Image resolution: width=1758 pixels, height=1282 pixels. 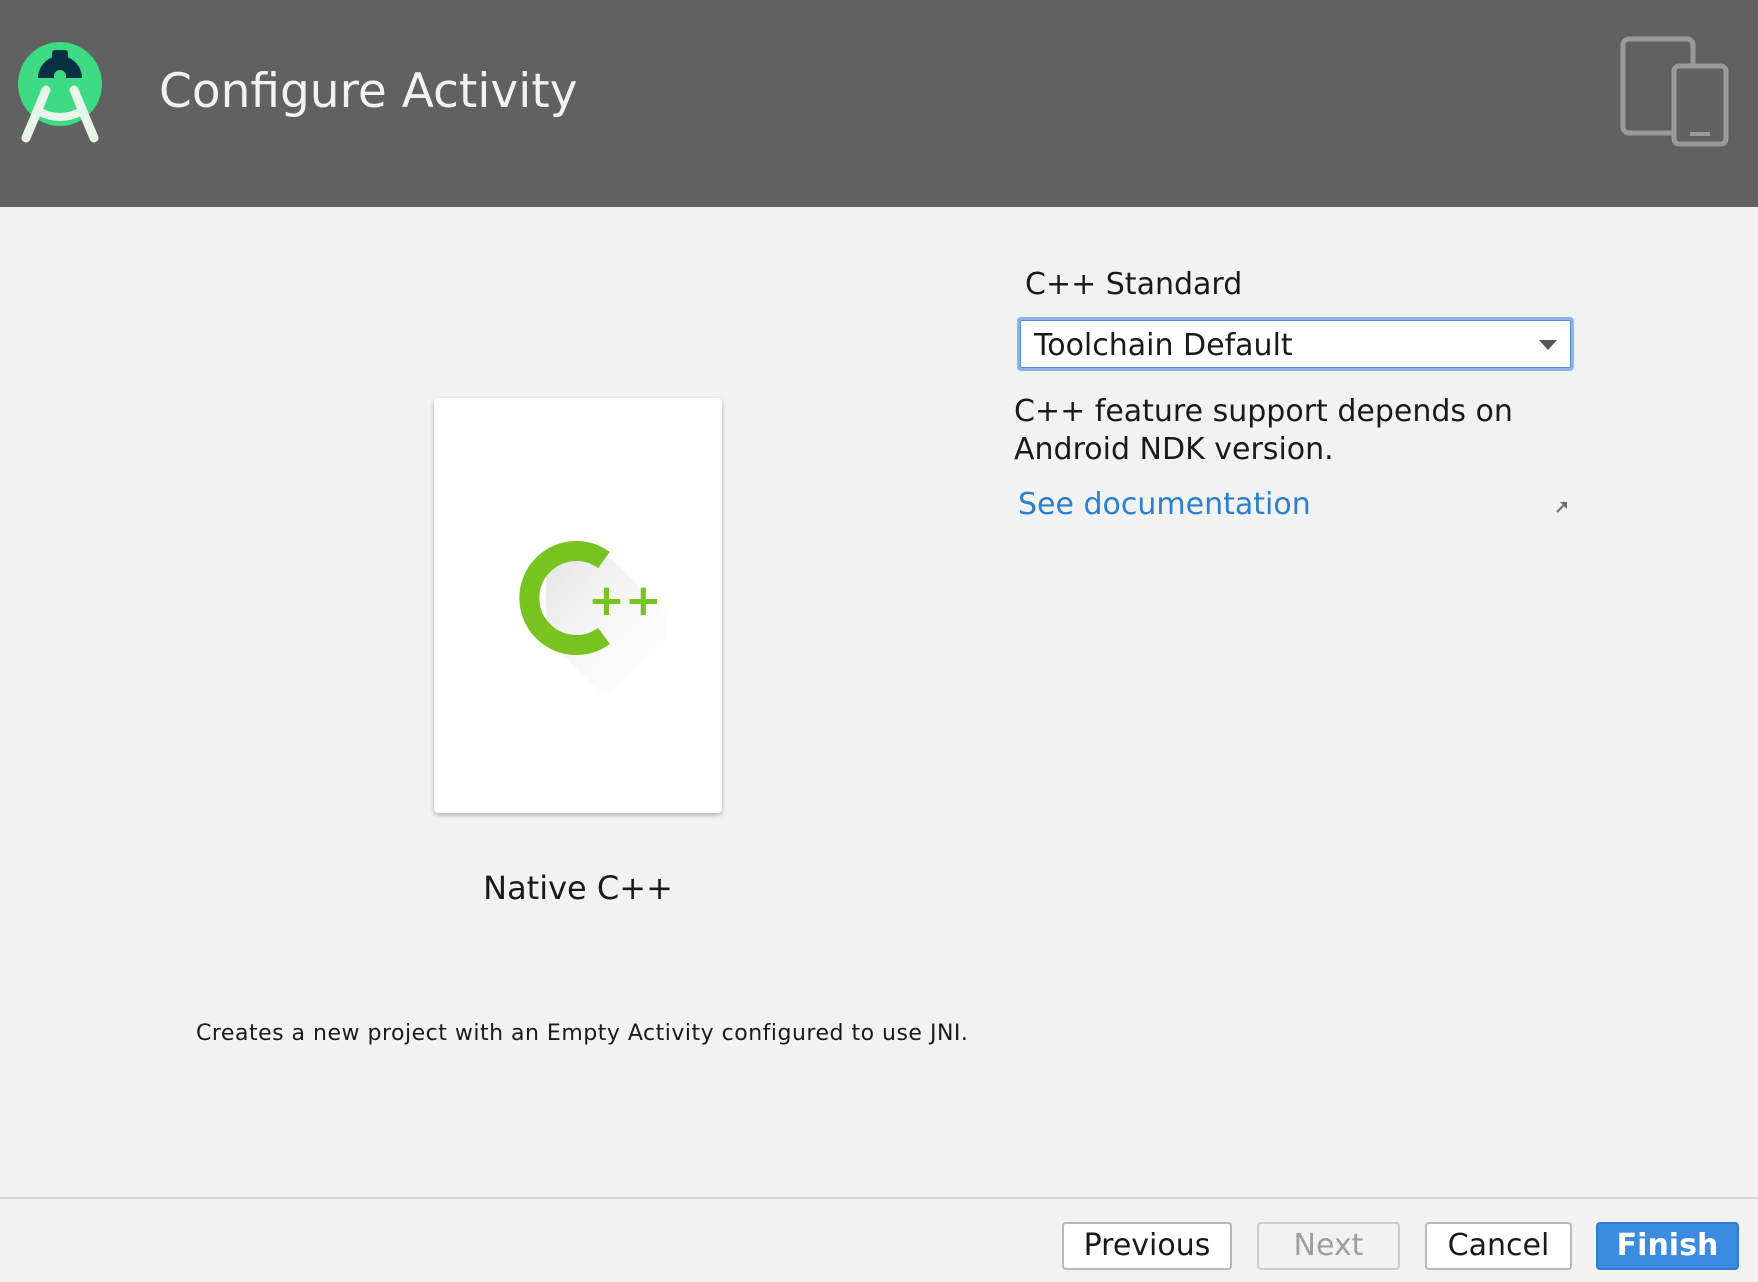 I want to click on android-studio-icon, so click(x=60, y=92).